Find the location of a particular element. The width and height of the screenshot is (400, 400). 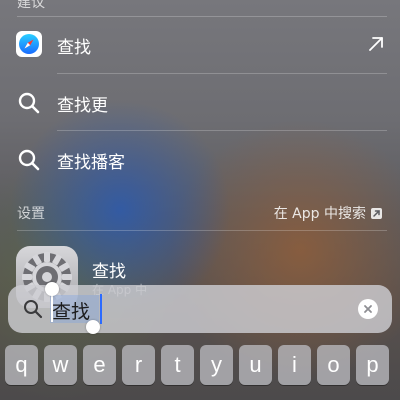

key-p: p is located at coordinates (372, 365).